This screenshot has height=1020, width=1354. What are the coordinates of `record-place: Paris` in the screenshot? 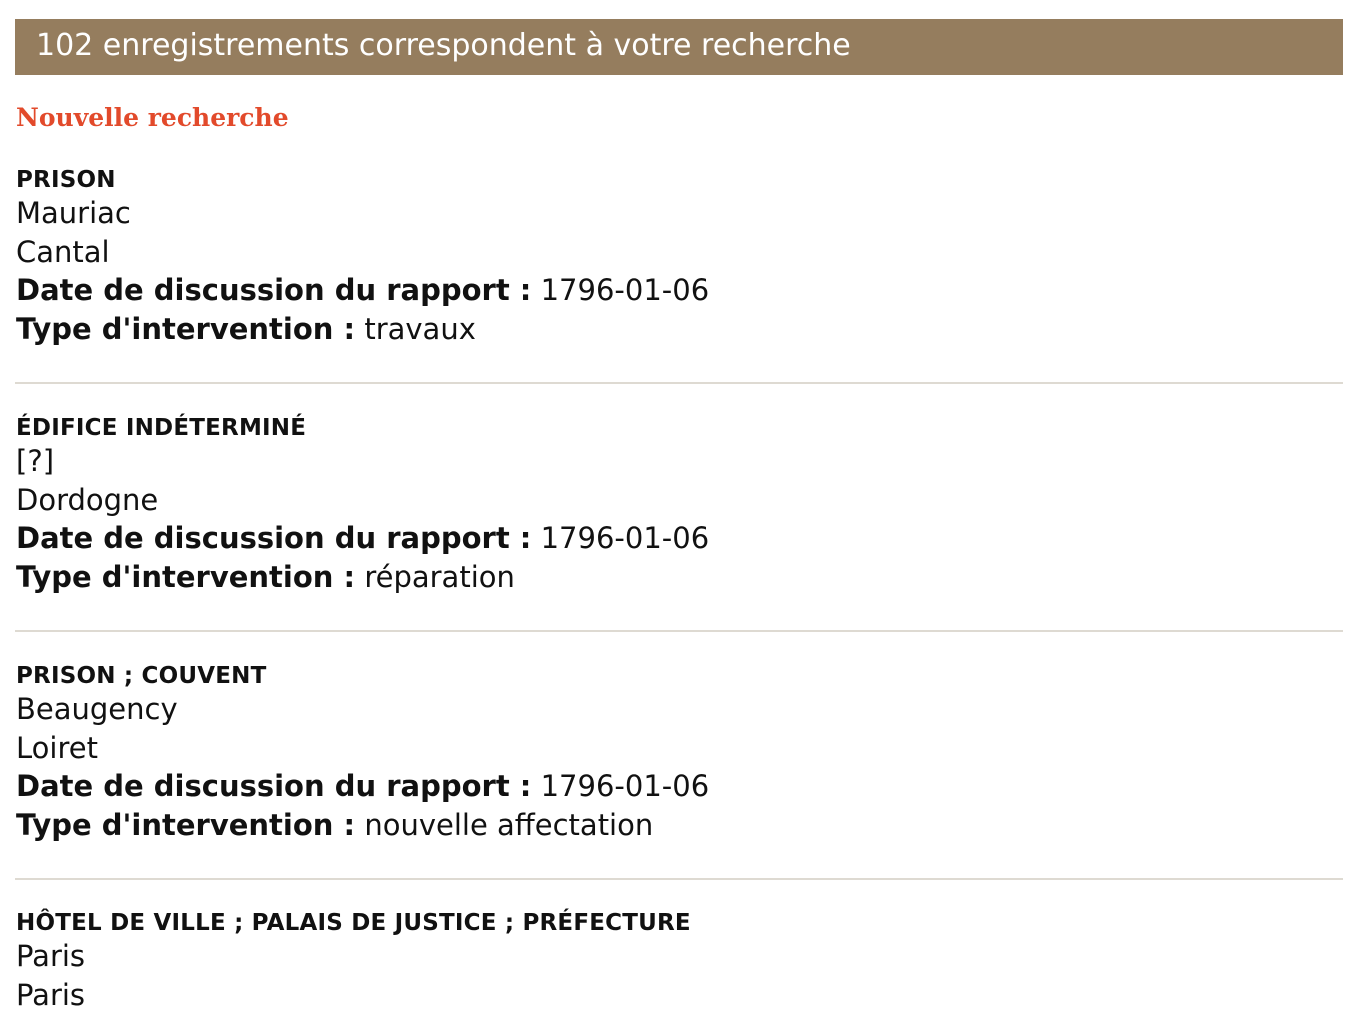 It's located at (51, 956).